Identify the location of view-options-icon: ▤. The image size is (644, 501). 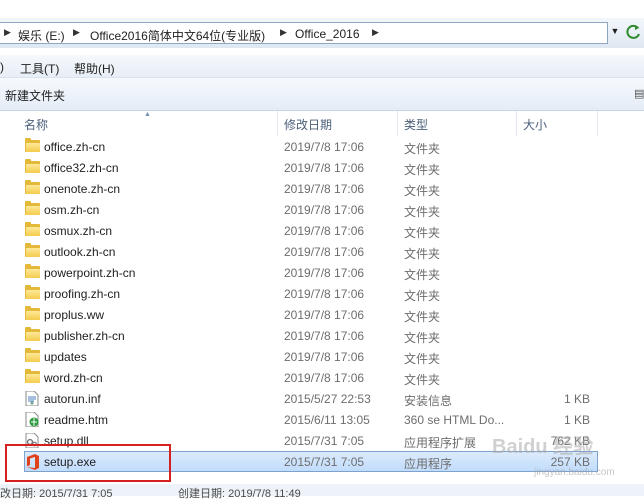
(639, 93).